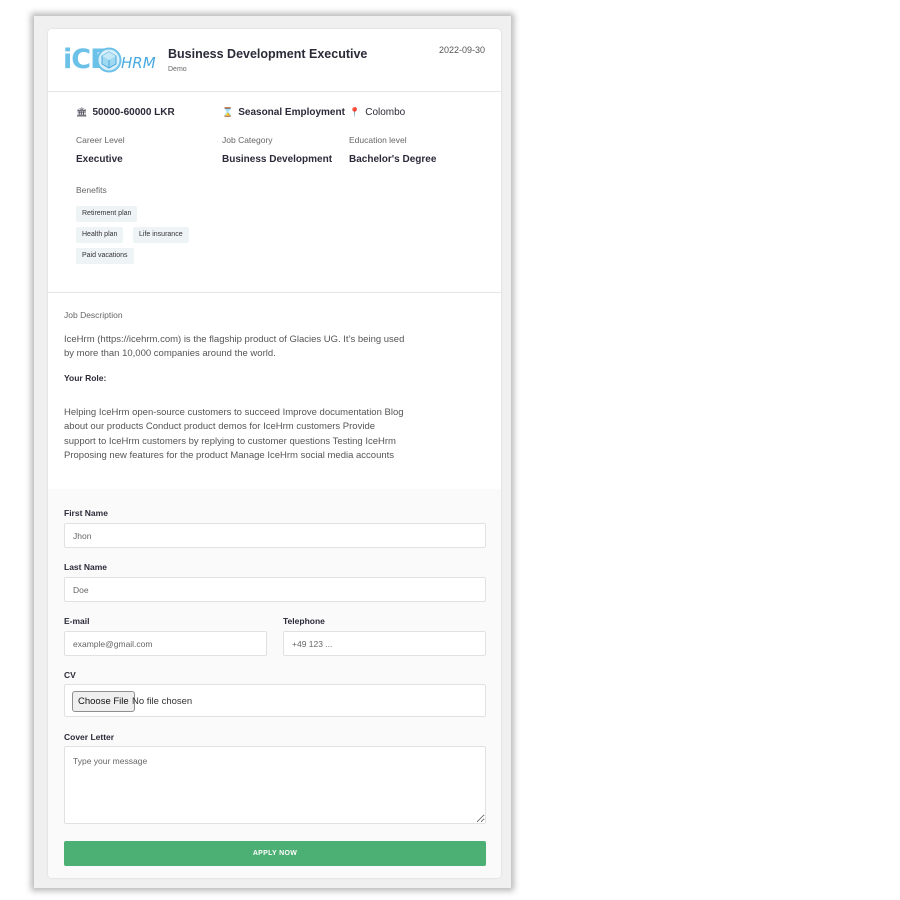  What do you see at coordinates (268, 54) in the screenshot?
I see `job-title: Business Development Executive` at bounding box center [268, 54].